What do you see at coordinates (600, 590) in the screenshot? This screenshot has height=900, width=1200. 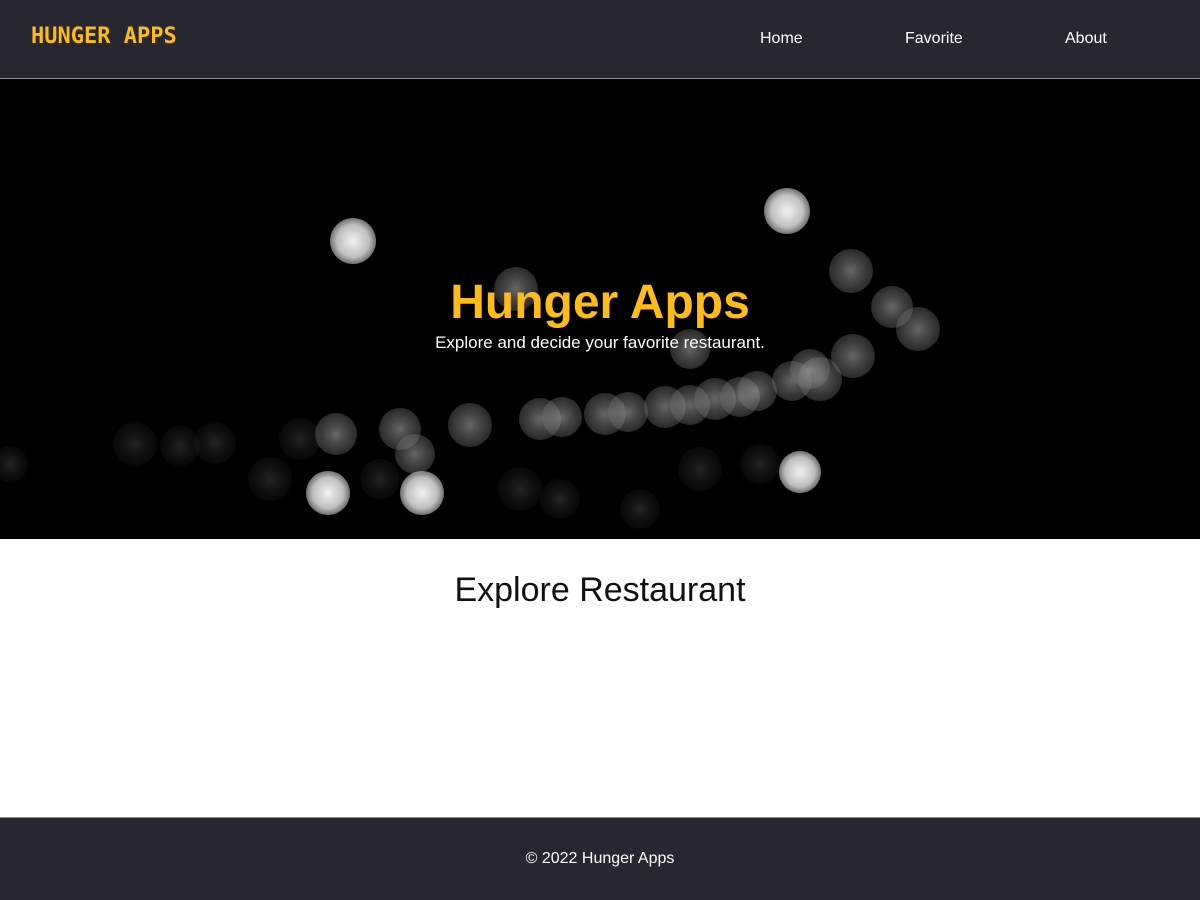 I see `explore-restaurant-heading: Explore Restaurant` at bounding box center [600, 590].